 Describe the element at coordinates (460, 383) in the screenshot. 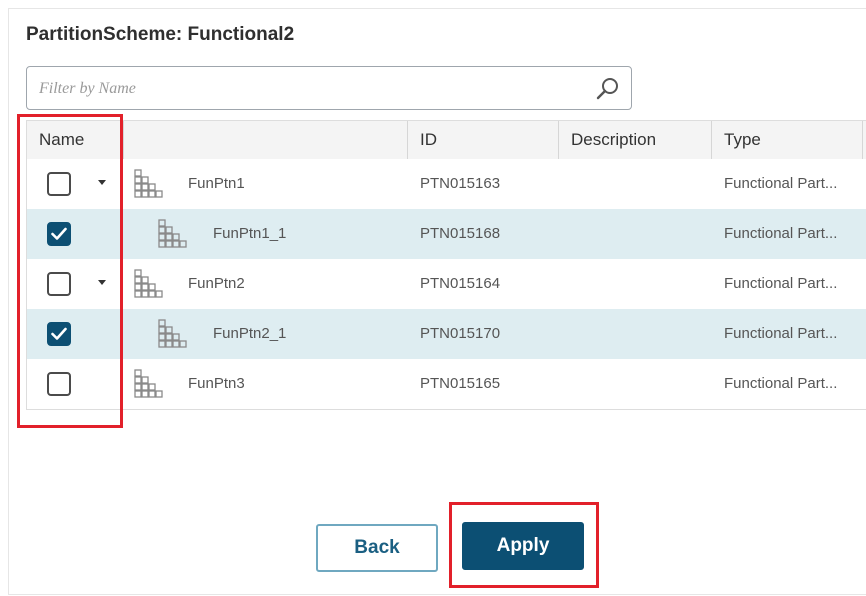

I see `row-id: PTN015165` at that location.